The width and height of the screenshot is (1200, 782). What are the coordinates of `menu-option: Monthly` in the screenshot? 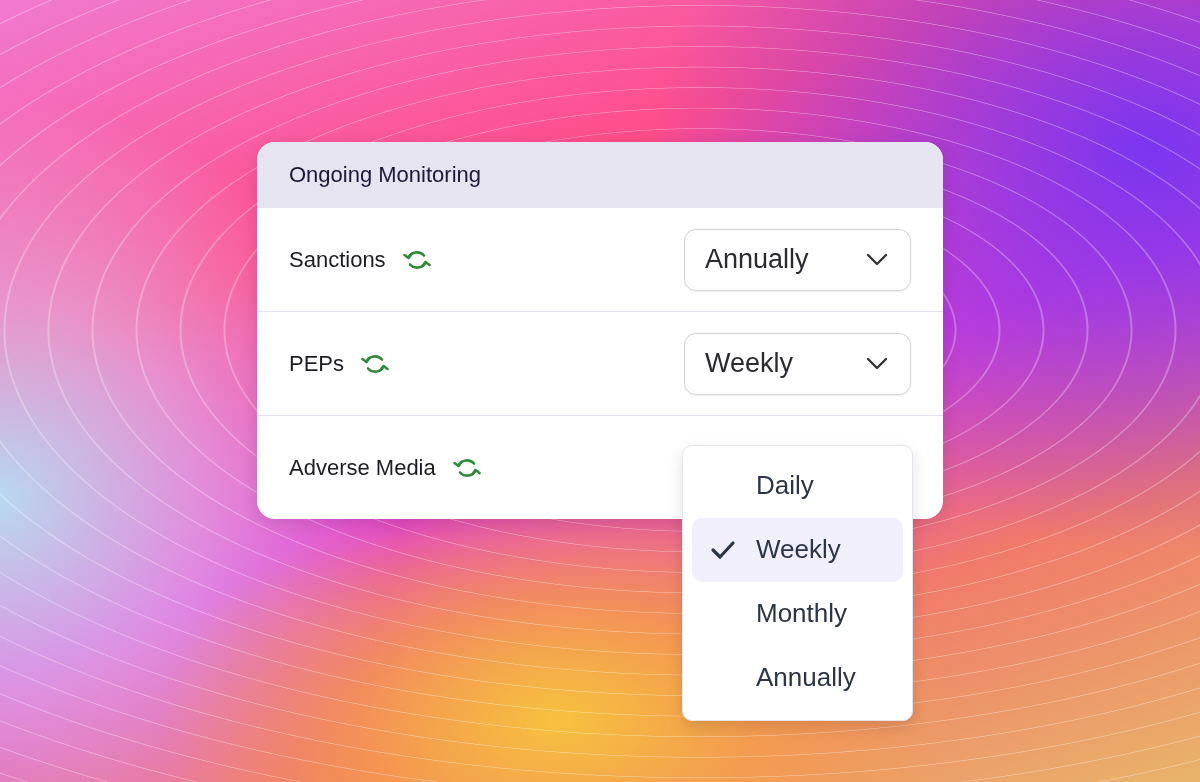 It's located at (797, 613).